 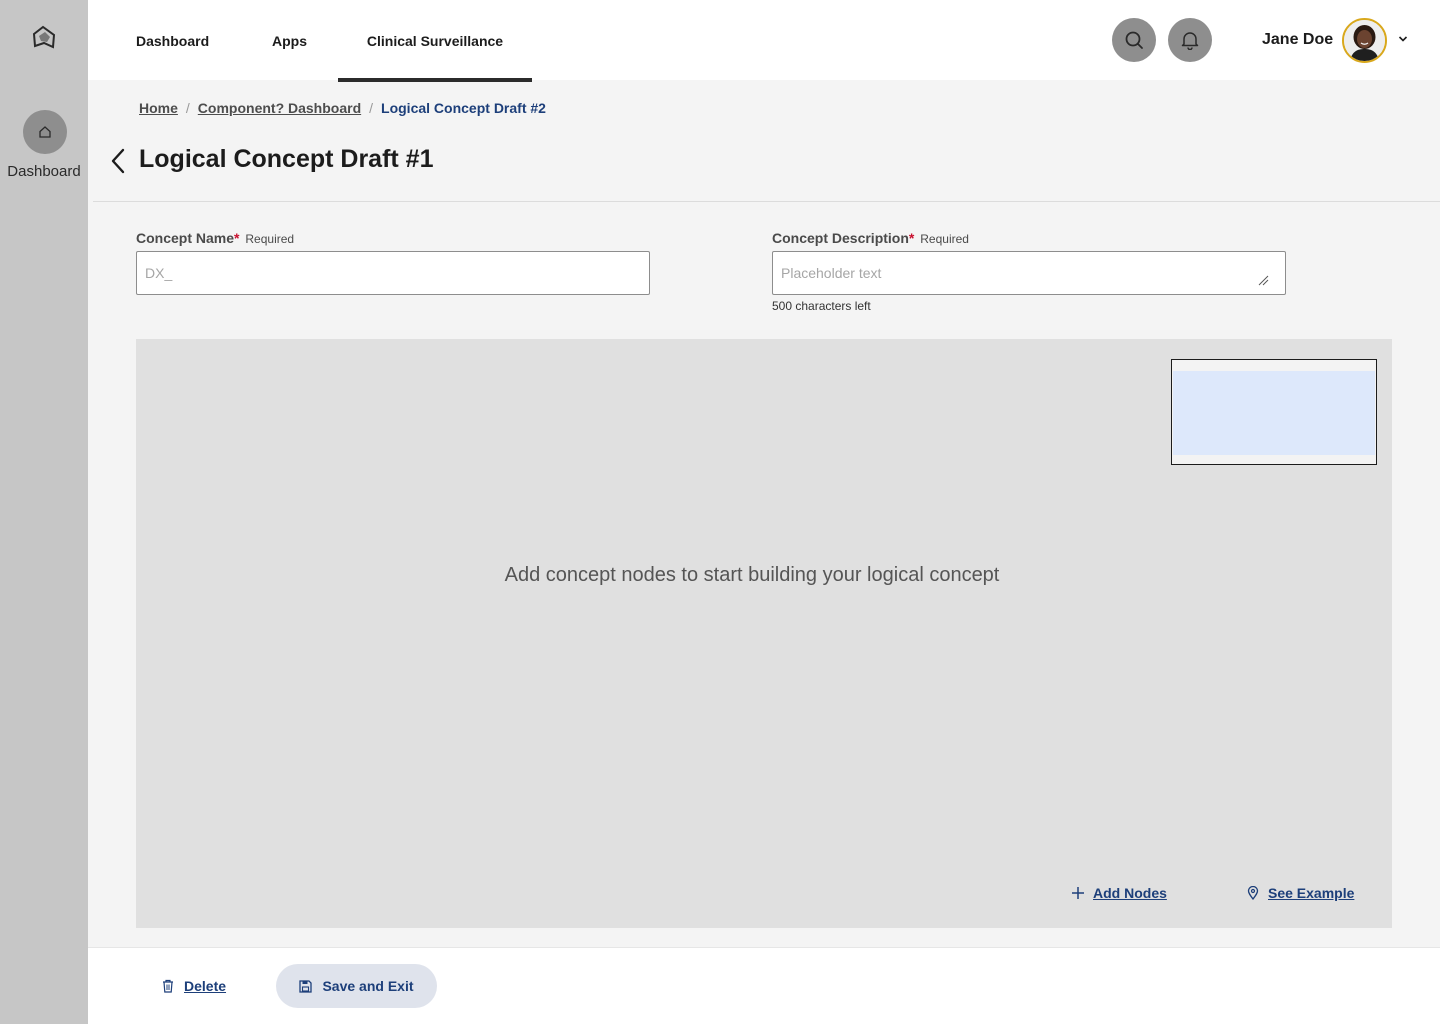 What do you see at coordinates (286, 159) in the screenshot?
I see `page-title: Logical Concept Draft #1` at bounding box center [286, 159].